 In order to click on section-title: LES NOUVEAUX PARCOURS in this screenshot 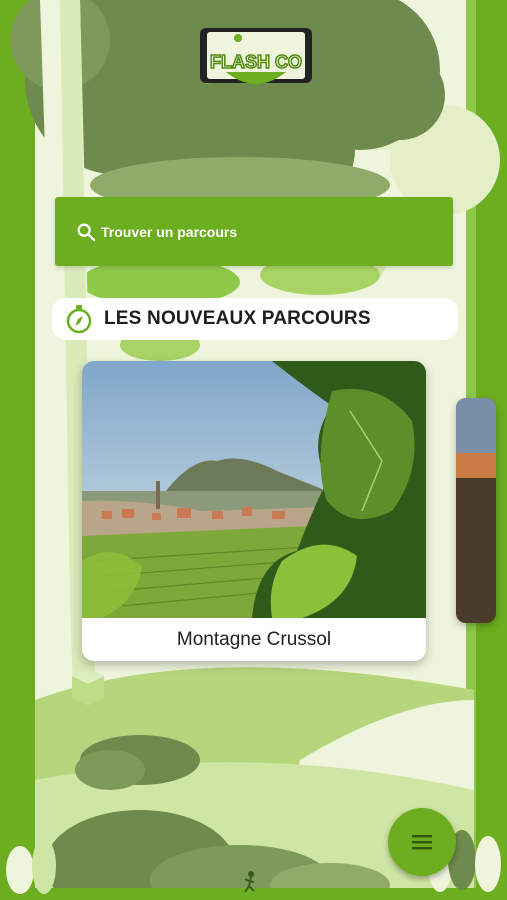, I will do `click(237, 318)`.